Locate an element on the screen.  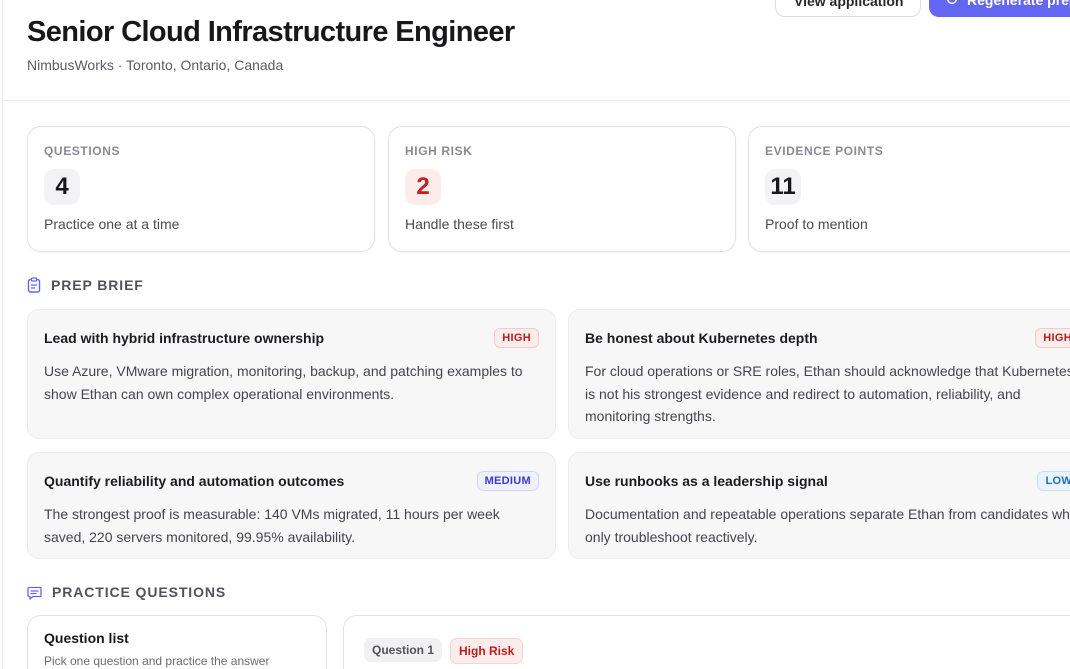
question-detail-panel: Question 1 High Risk is located at coordinates (706, 642).